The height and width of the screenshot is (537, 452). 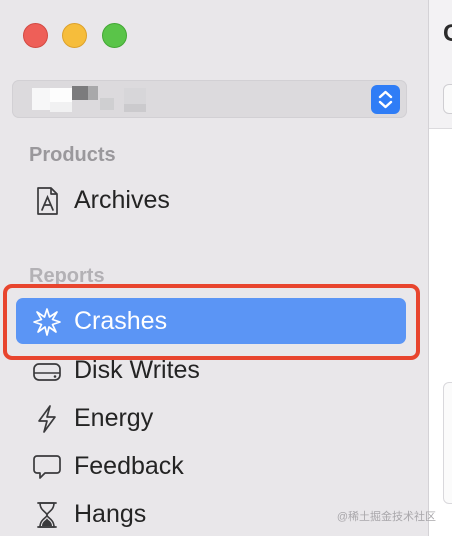 I want to click on disk-drive-icon, so click(x=47, y=371).